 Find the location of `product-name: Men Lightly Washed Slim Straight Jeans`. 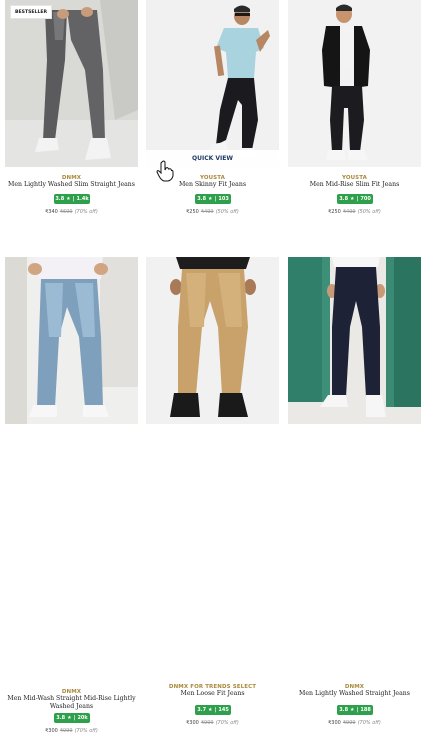

product-name: Men Lightly Washed Slim Straight Jeans is located at coordinates (71, 185).